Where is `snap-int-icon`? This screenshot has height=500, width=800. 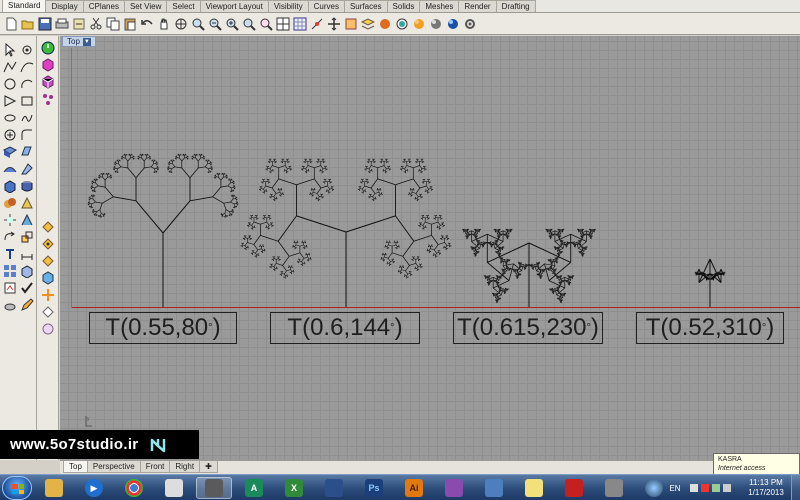 snap-int-icon is located at coordinates (48, 312).